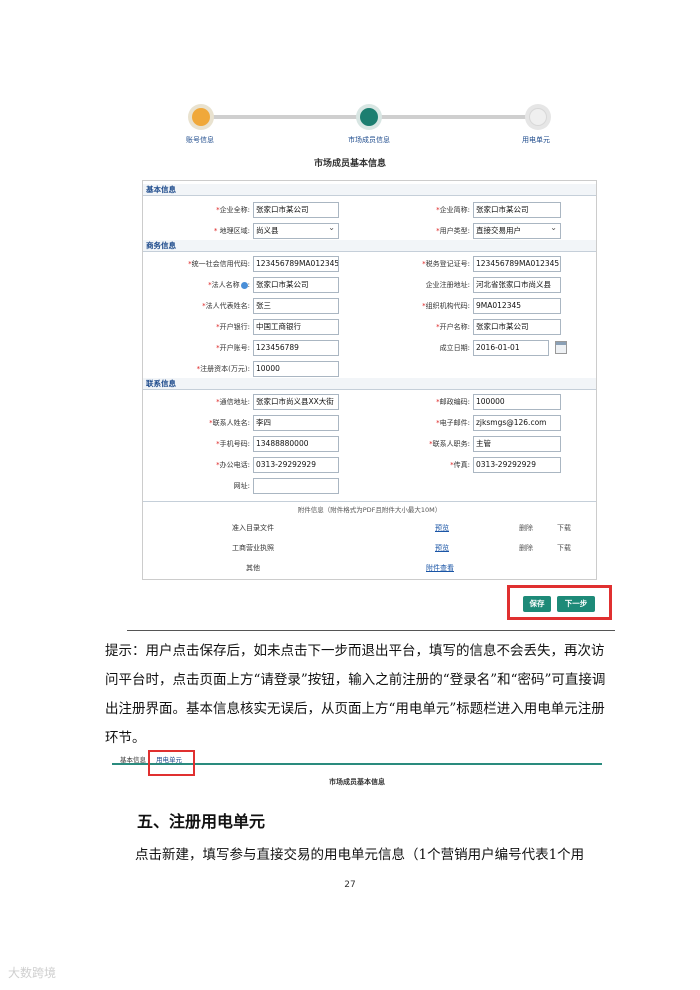 The width and height of the screenshot is (700, 990). Describe the element at coordinates (369, 445) in the screenshot. I see `form-row: *手机号码: 13488880000 *联系人职务: 主管` at that location.